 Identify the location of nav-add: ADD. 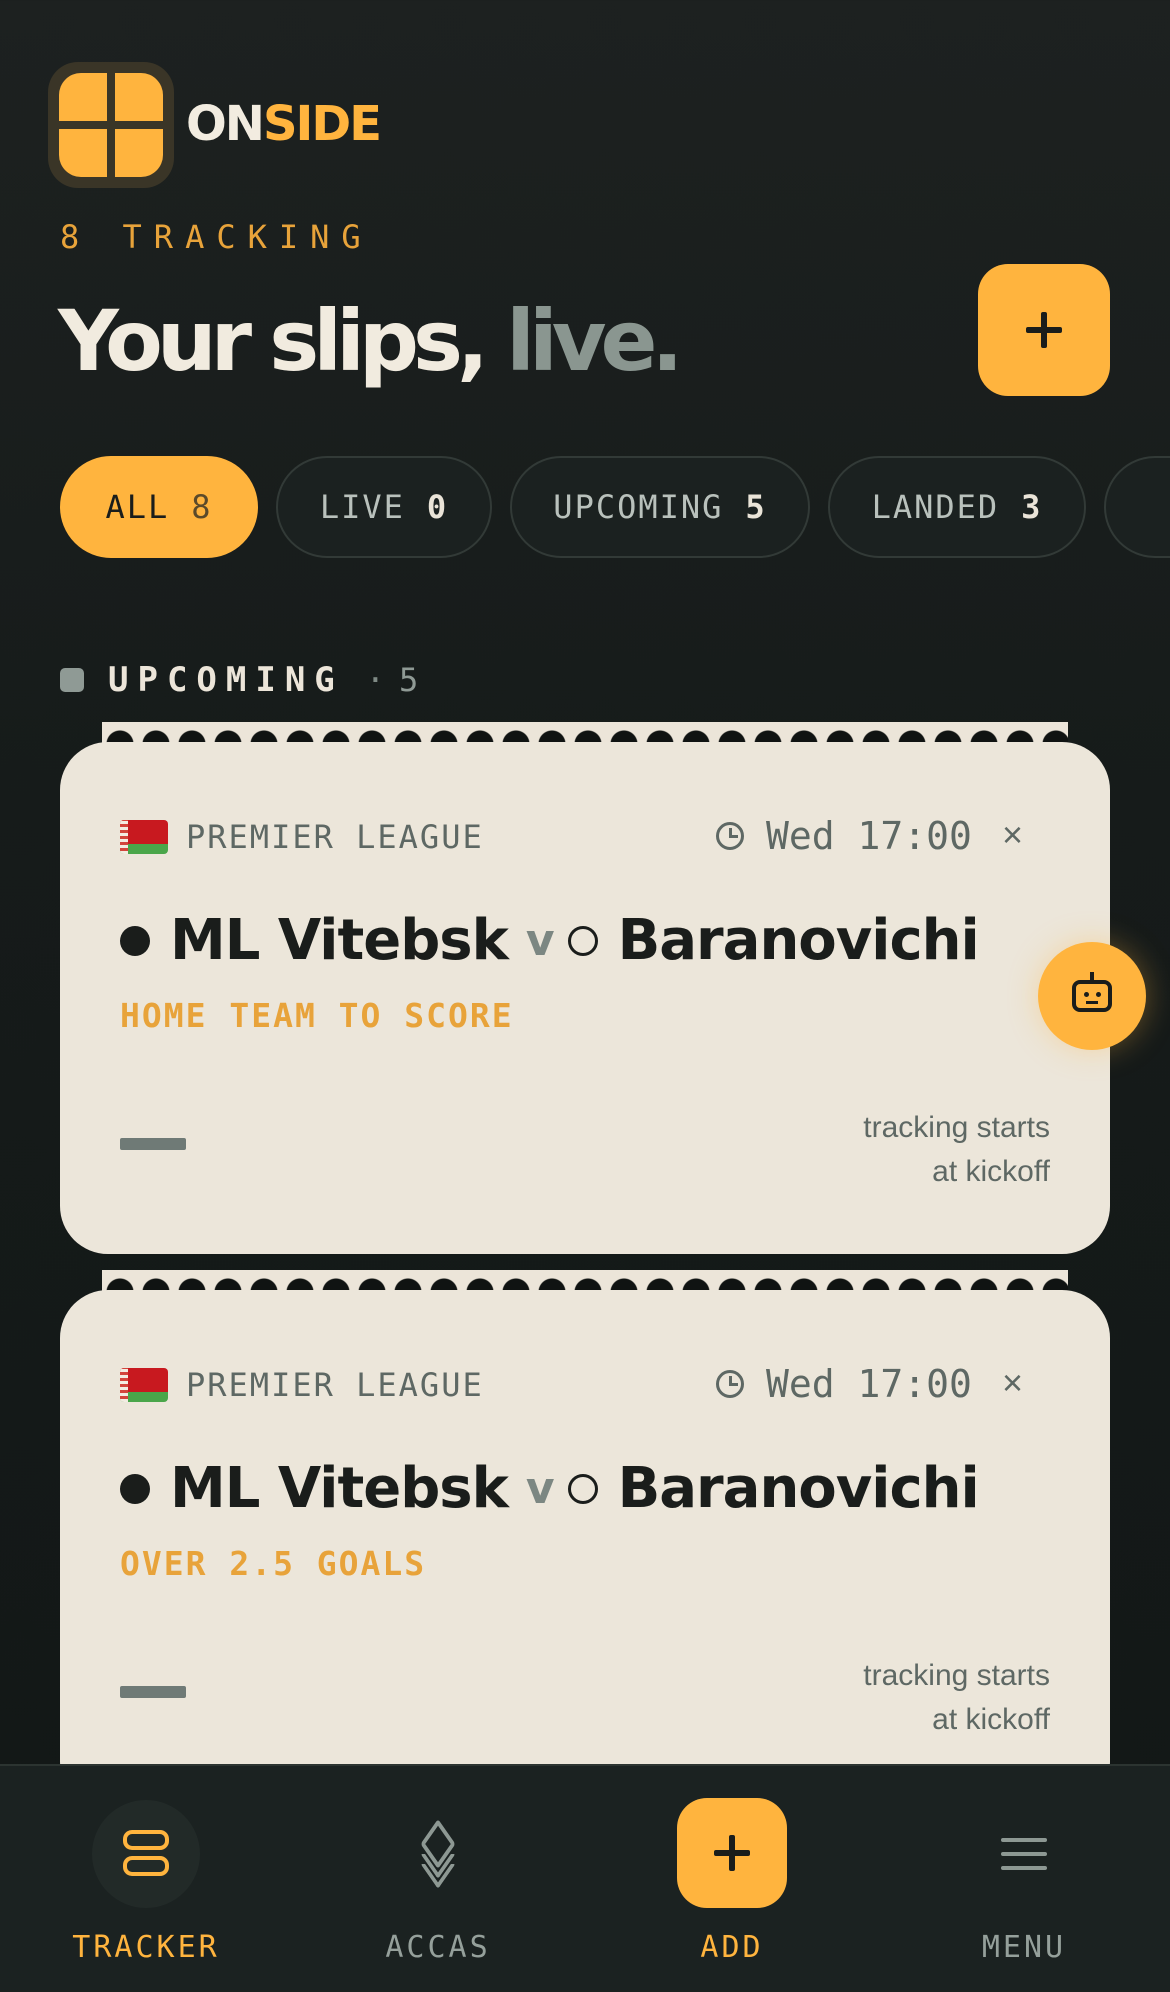
(732, 1879).